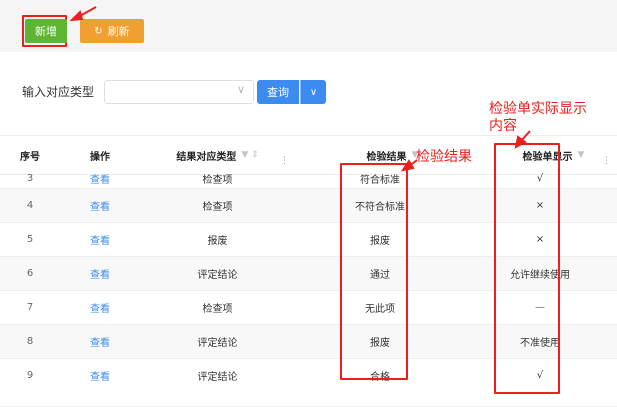  What do you see at coordinates (527, 268) in the screenshot?
I see `display-column-highlight` at bounding box center [527, 268].